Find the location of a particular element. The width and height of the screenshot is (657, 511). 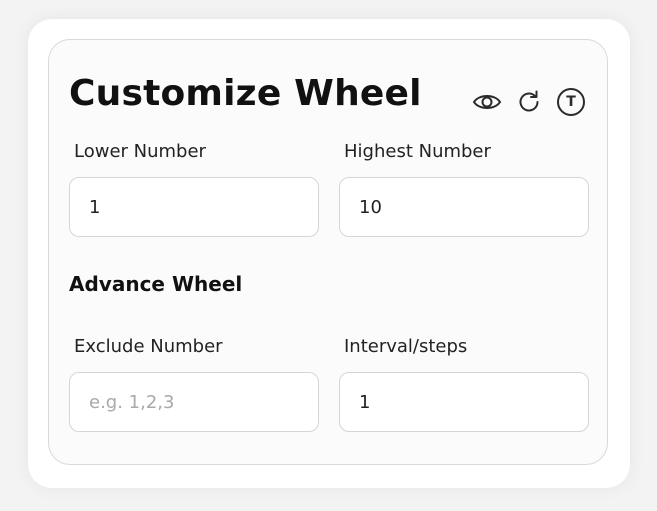

eye-icon is located at coordinates (487, 102).